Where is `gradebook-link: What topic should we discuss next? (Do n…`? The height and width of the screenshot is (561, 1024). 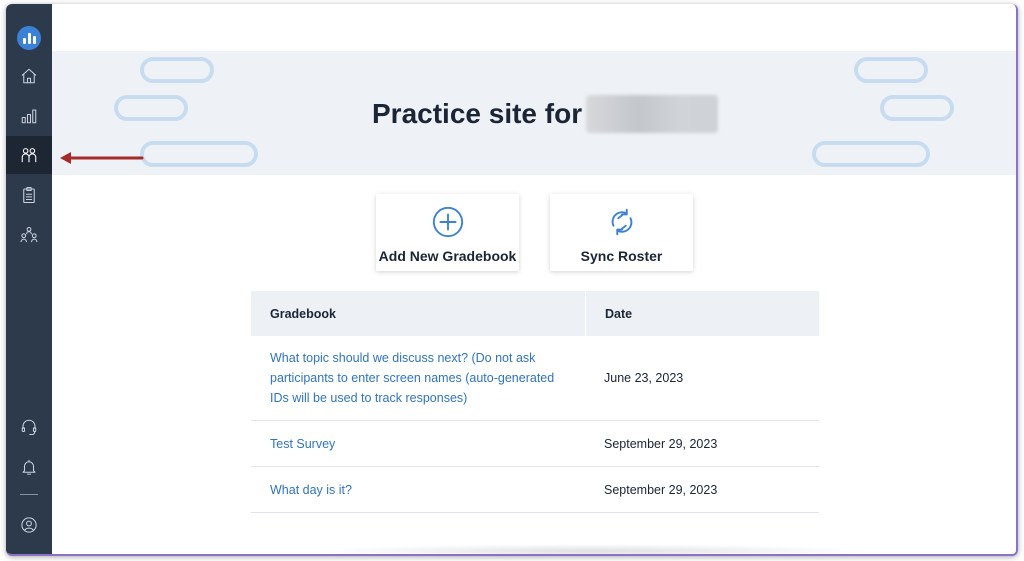 gradebook-link: What topic should we discuss next? (Do n… is located at coordinates (418, 378).